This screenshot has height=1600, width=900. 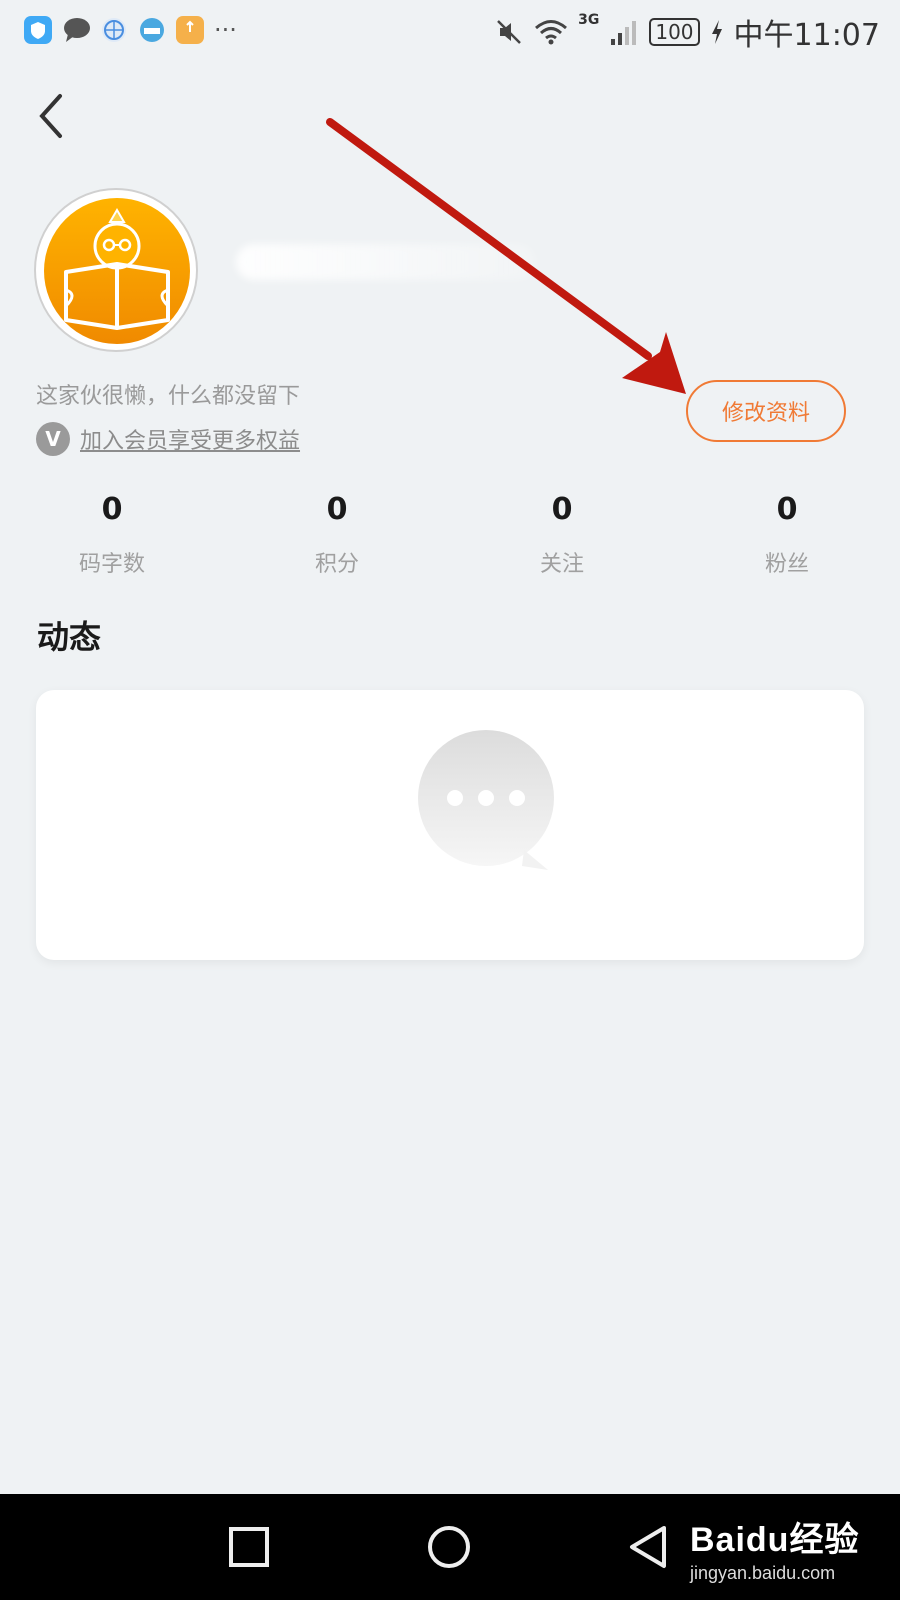 What do you see at coordinates (337, 533) in the screenshot?
I see `stat-points: 0 积分` at bounding box center [337, 533].